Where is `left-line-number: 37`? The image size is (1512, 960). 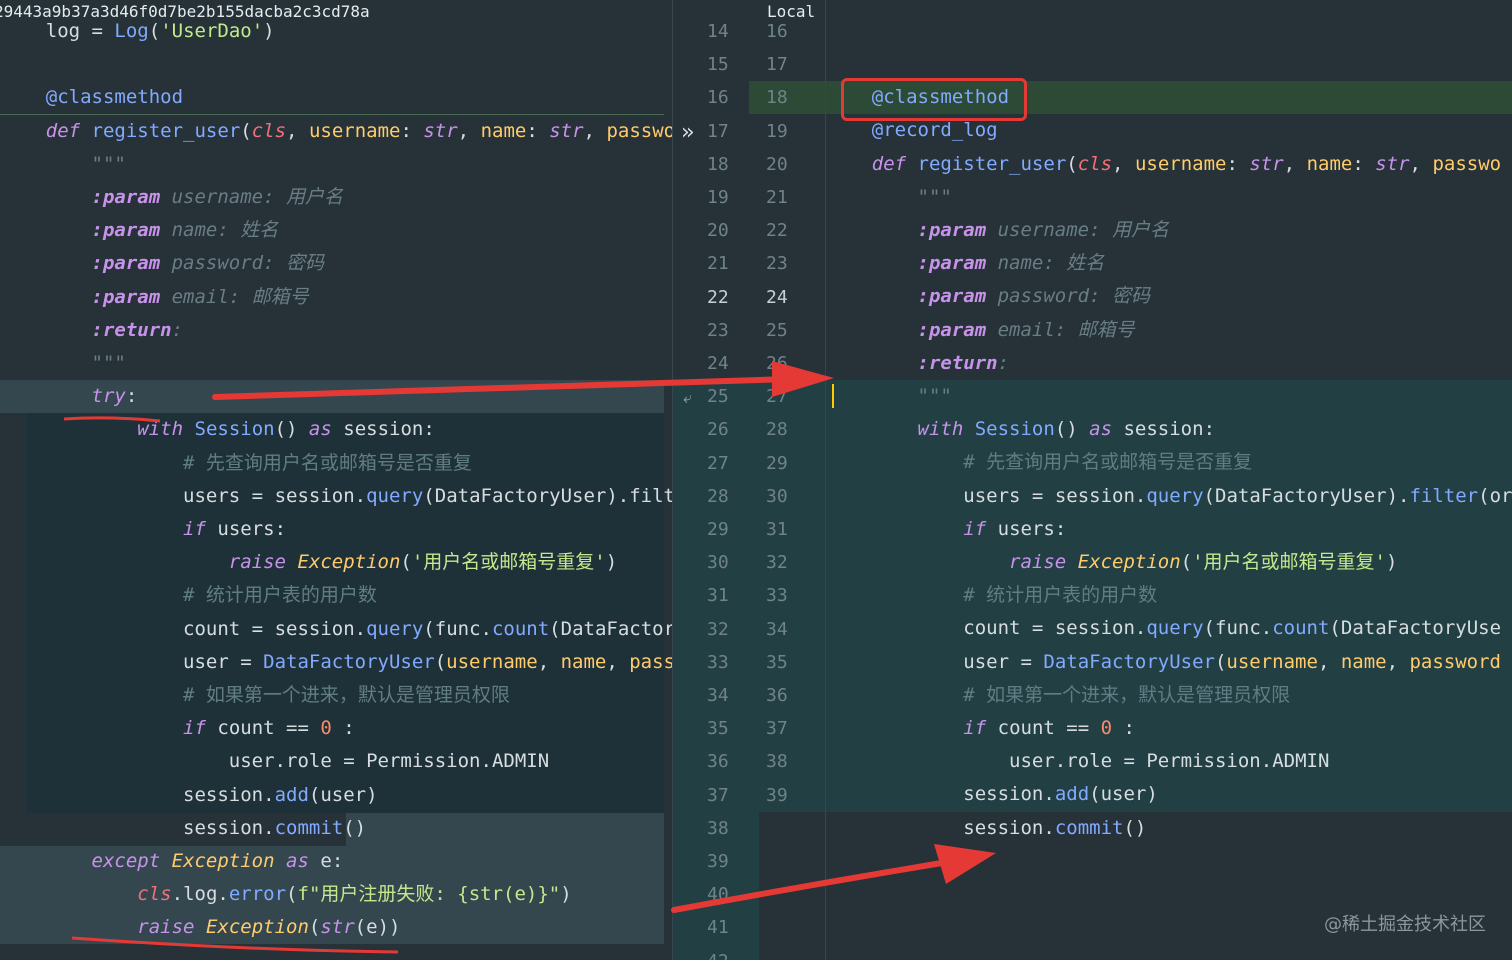 left-line-number: 37 is located at coordinates (718, 795).